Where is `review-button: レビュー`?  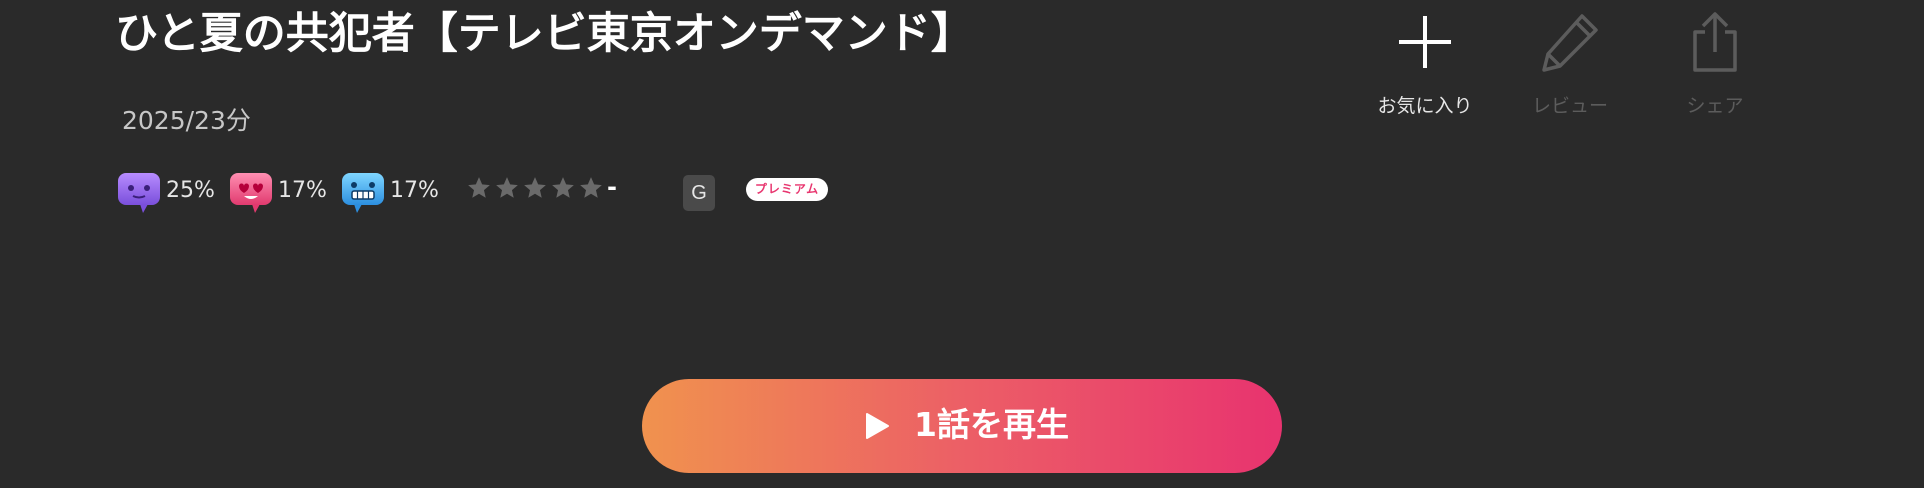
review-button: レビュー is located at coordinates (1570, 68).